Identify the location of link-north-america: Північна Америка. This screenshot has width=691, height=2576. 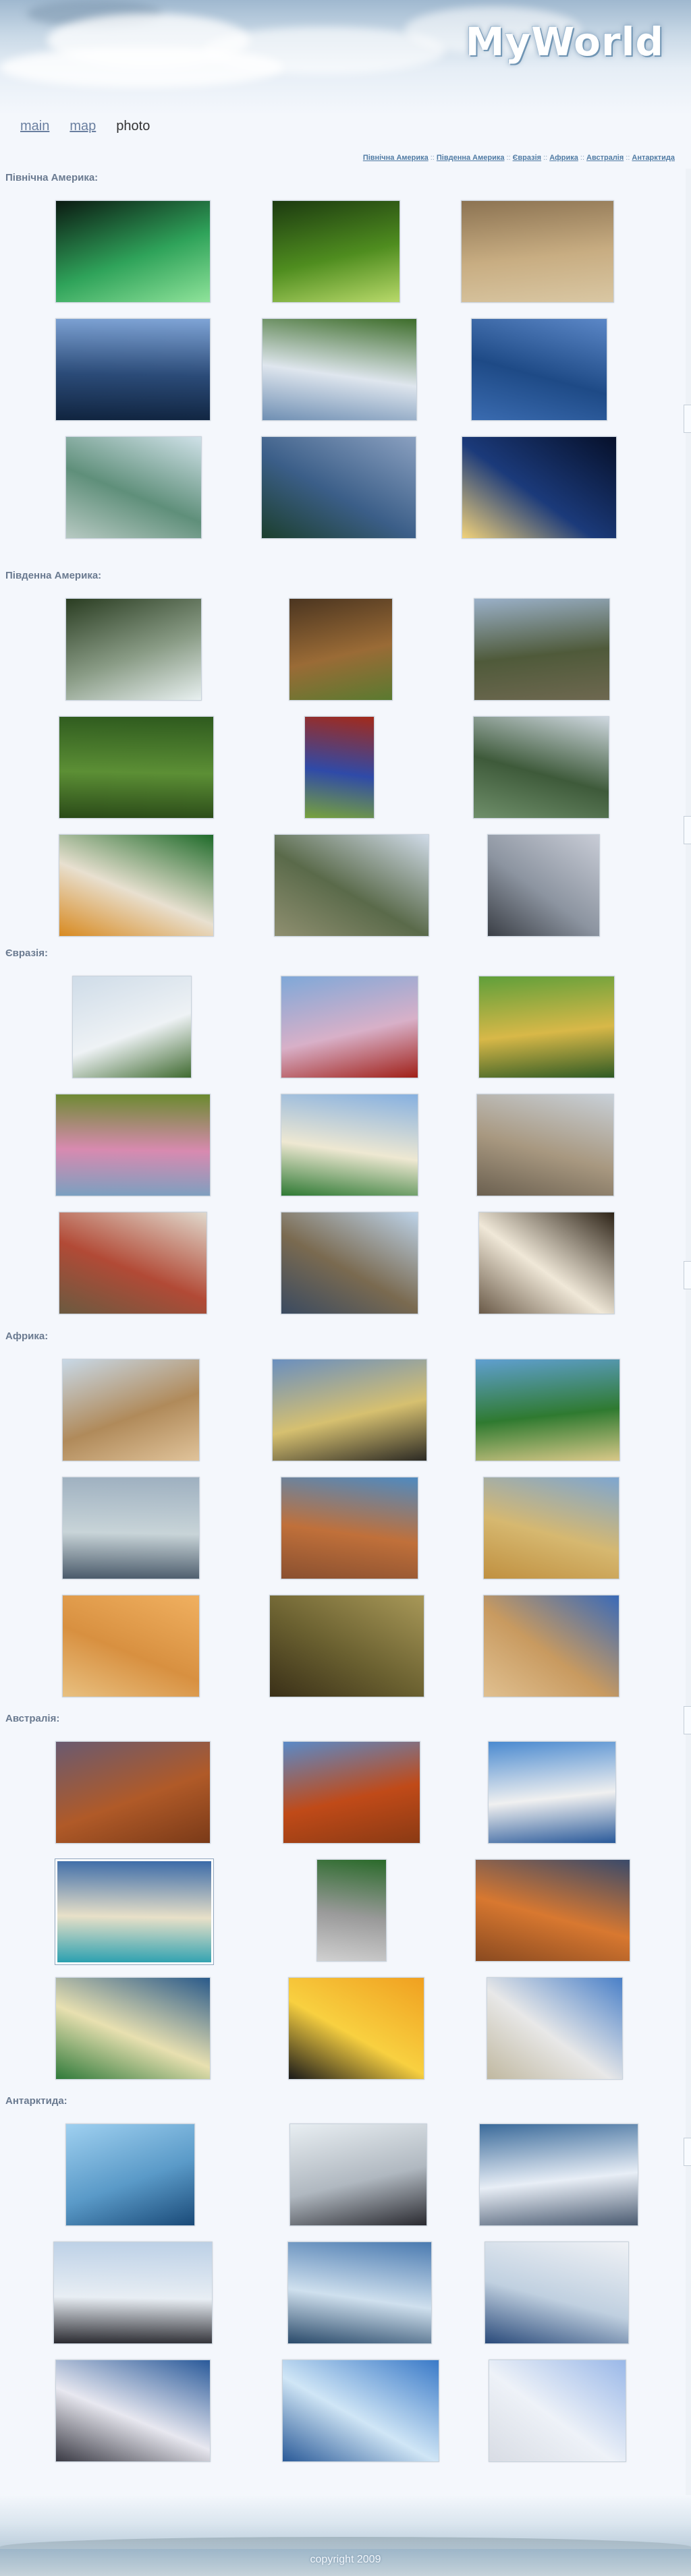
(396, 158).